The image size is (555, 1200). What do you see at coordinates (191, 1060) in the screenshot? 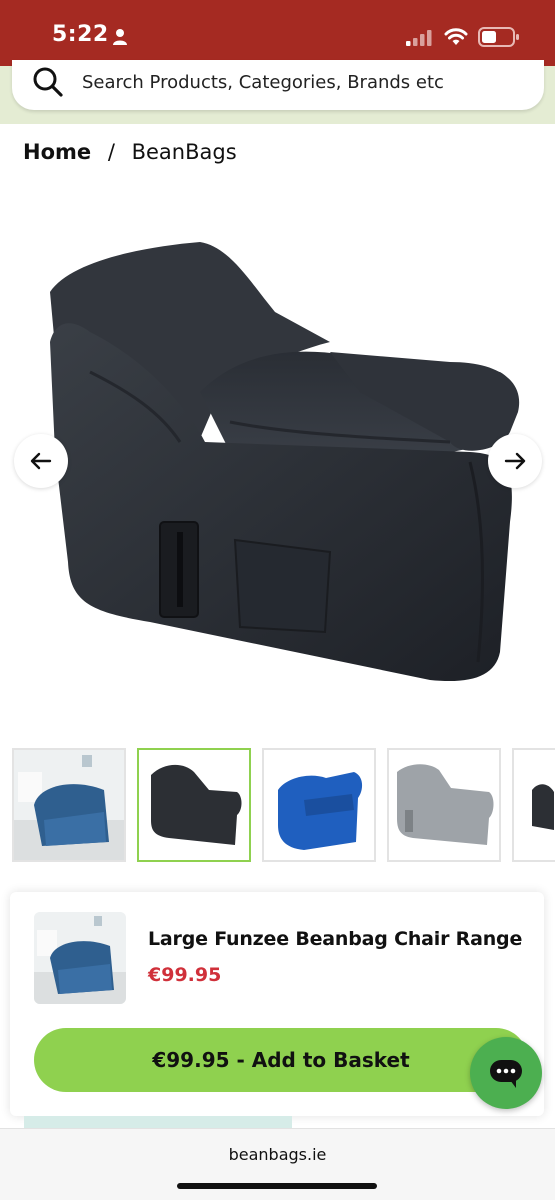
I see `add-to-basket-price: €99.95` at bounding box center [191, 1060].